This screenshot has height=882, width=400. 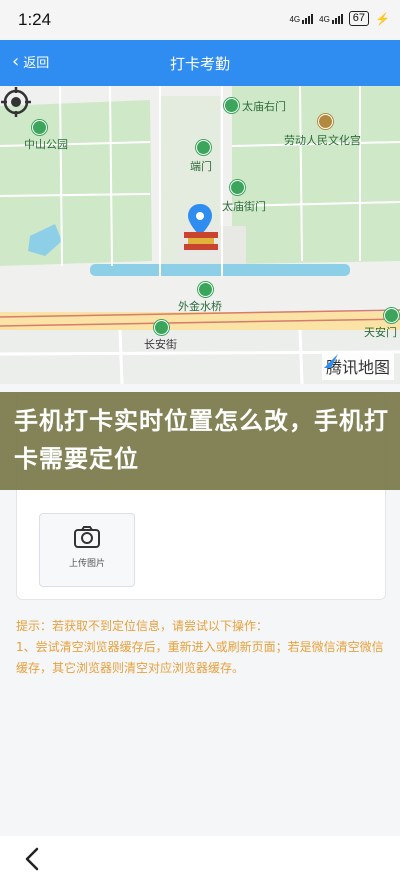 What do you see at coordinates (200, 859) in the screenshot?
I see `system-nav-bar` at bounding box center [200, 859].